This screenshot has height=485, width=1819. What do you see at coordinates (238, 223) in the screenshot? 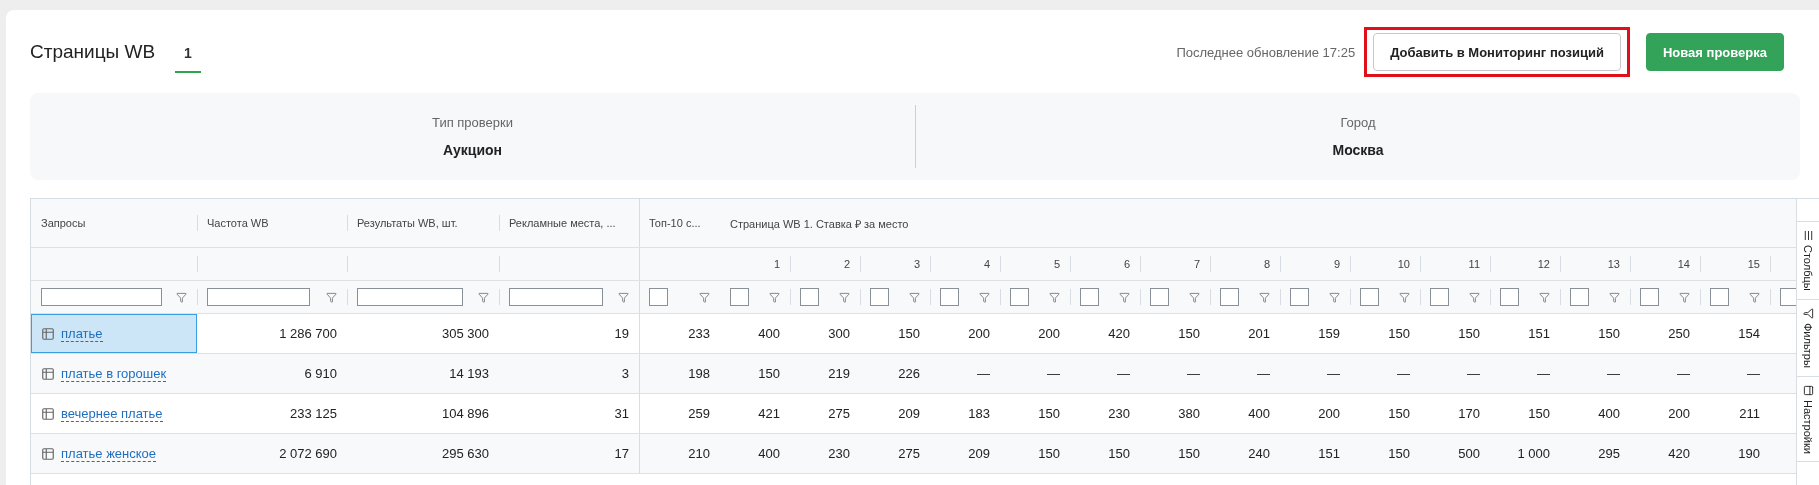
I see `column-header: Частота WB` at bounding box center [238, 223].